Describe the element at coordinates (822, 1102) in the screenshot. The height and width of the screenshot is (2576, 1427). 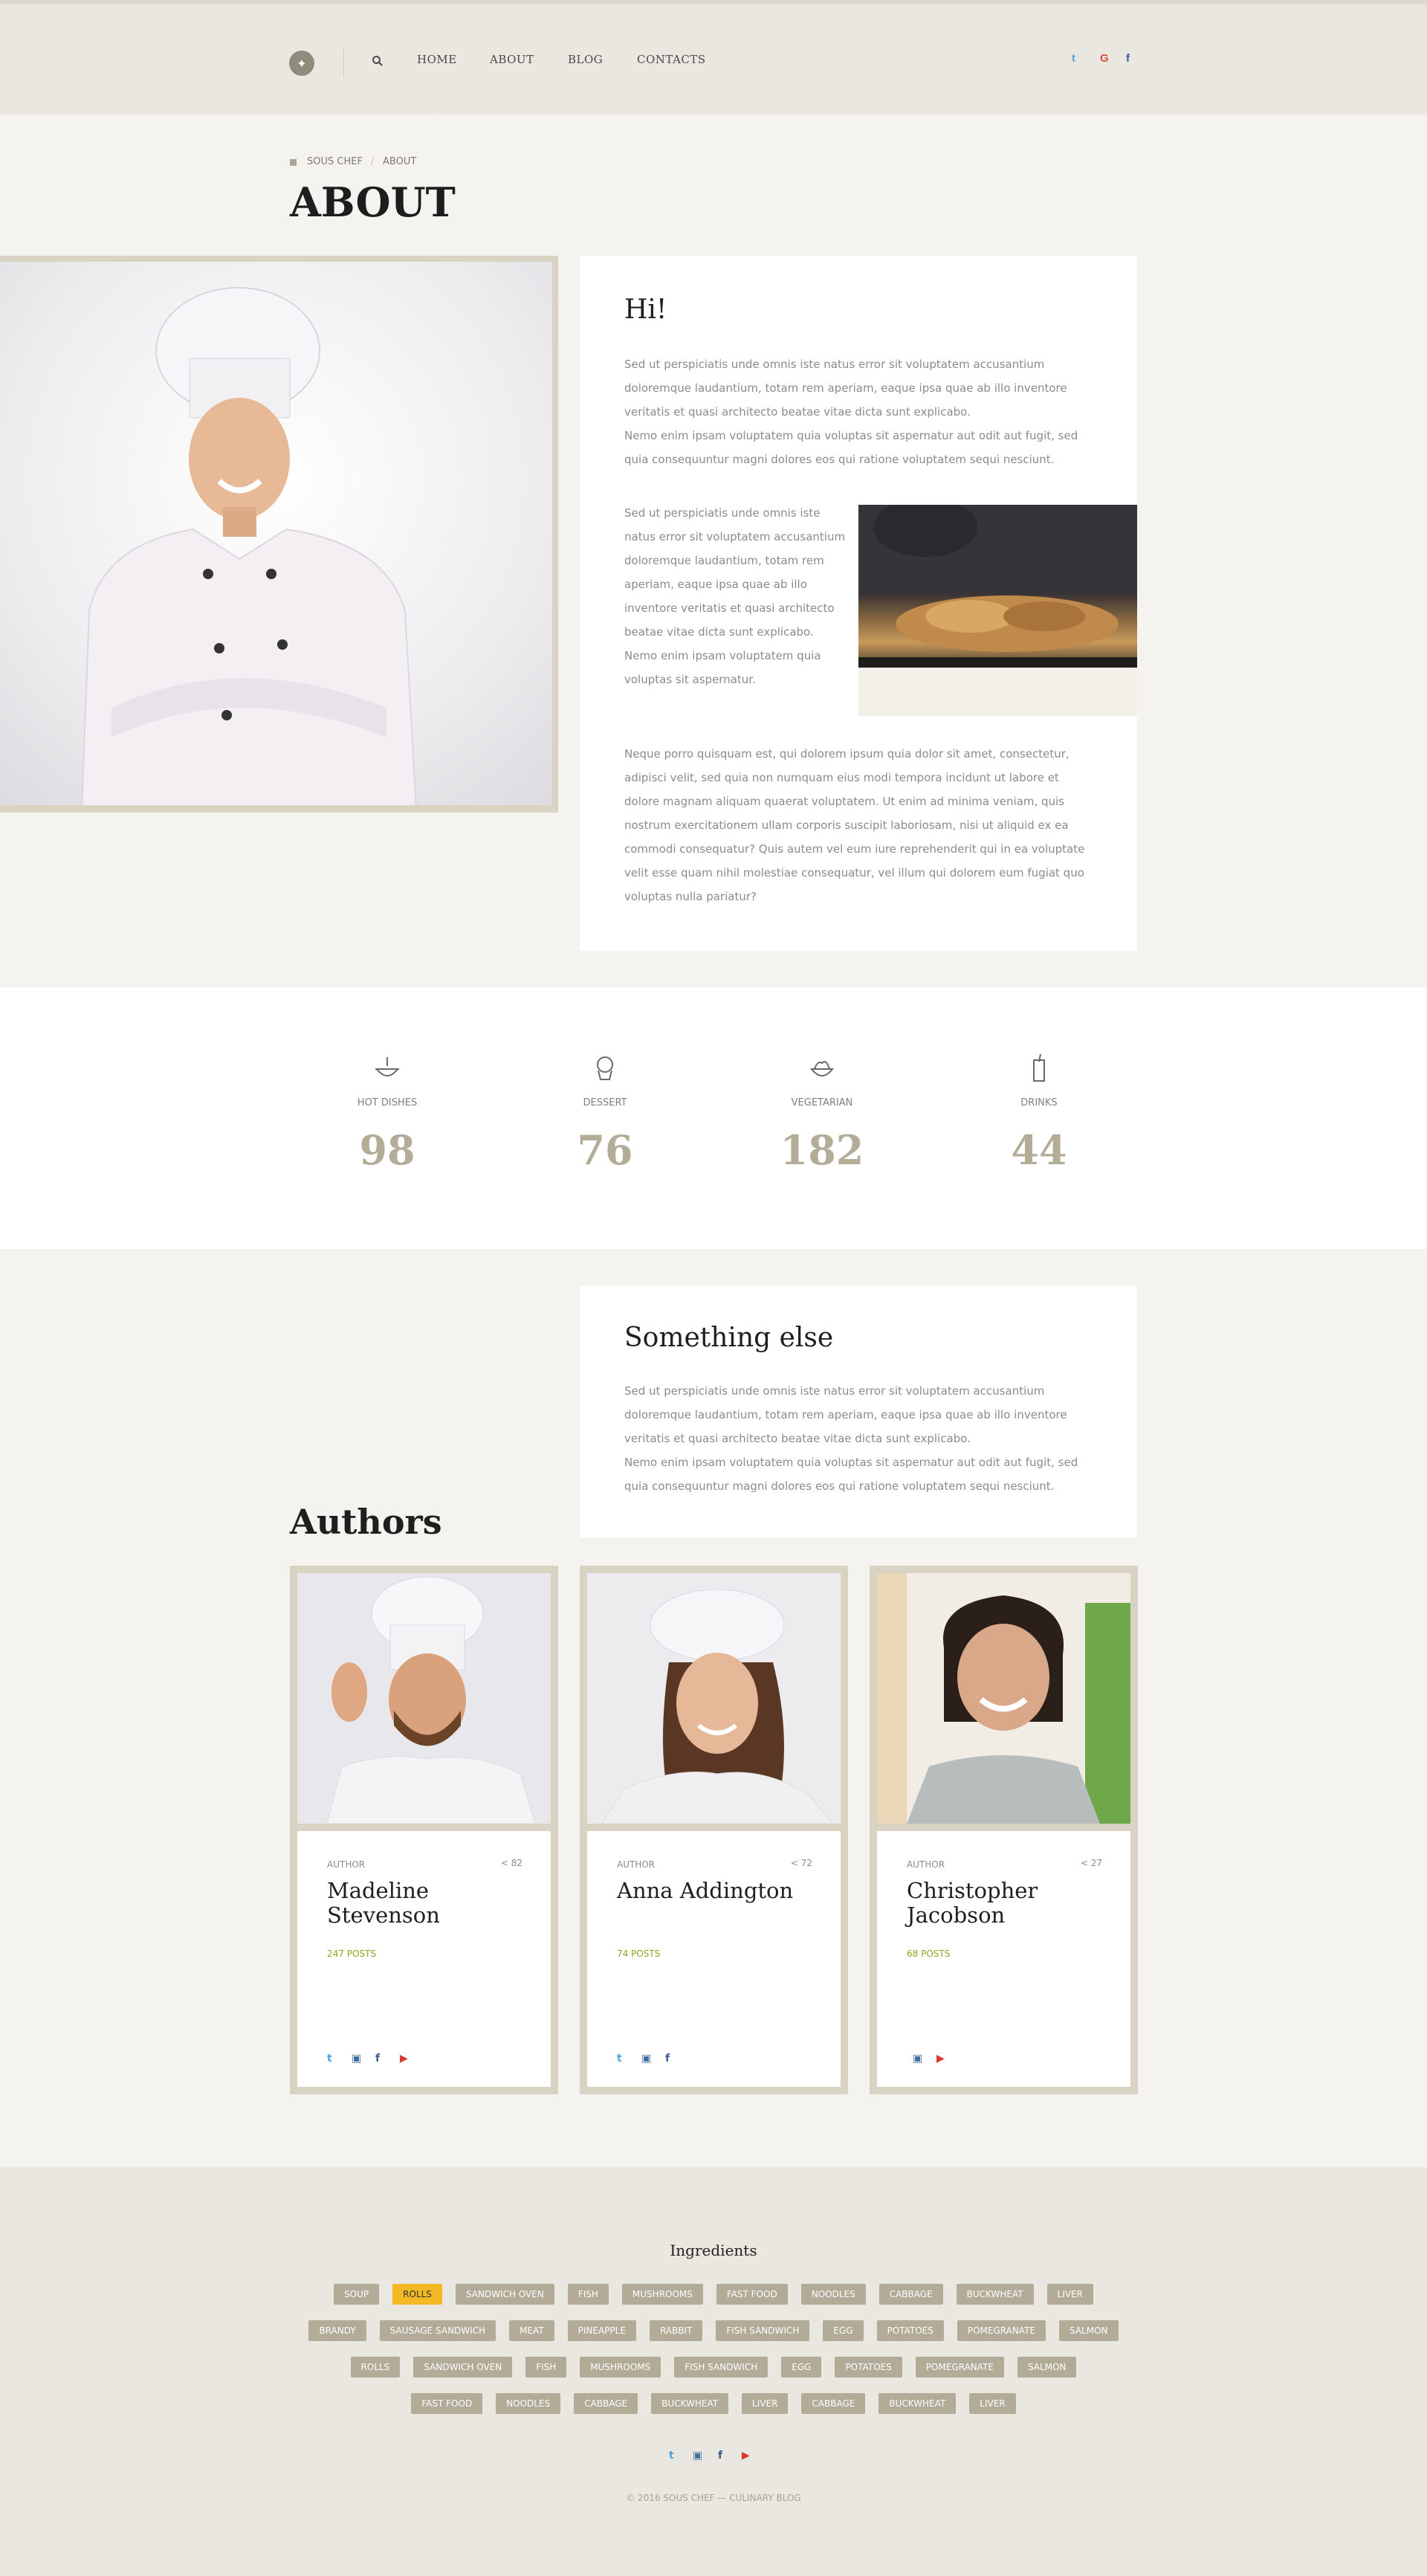
I see `stat-label: VEGETARIAN` at that location.